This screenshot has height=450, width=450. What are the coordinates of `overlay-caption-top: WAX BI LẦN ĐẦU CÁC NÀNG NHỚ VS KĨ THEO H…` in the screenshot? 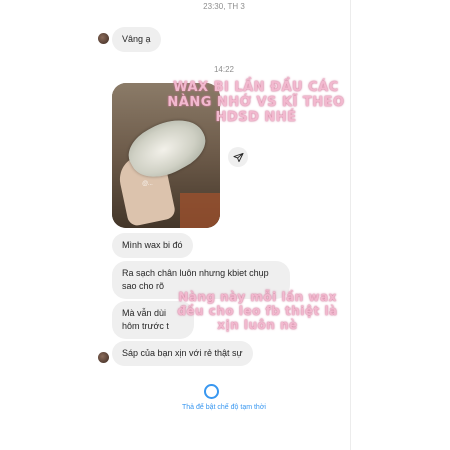 It's located at (256, 102).